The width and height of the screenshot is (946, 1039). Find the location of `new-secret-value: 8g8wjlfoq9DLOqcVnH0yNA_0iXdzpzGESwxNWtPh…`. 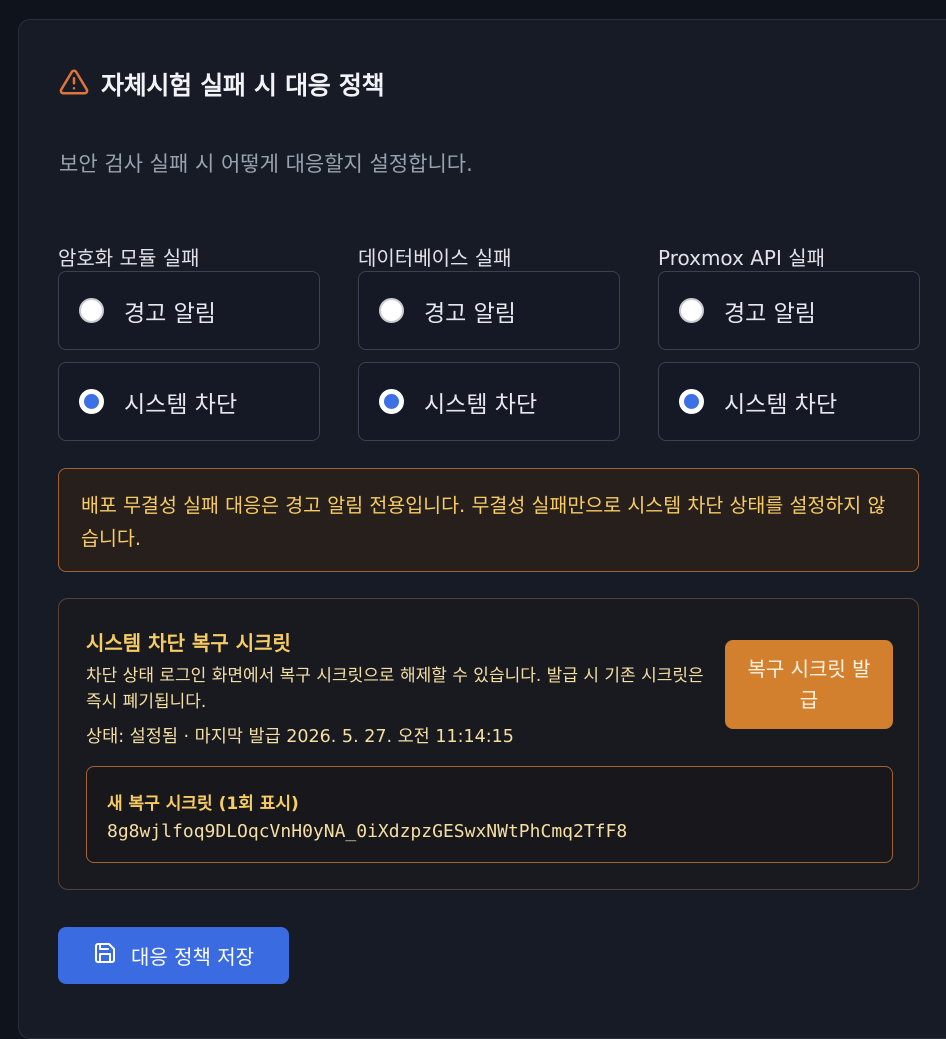

new-secret-value: 8g8wjlfoq9DLOqcVnH0yNA_0iXdzpzGESwxNWtPh… is located at coordinates (367, 831).